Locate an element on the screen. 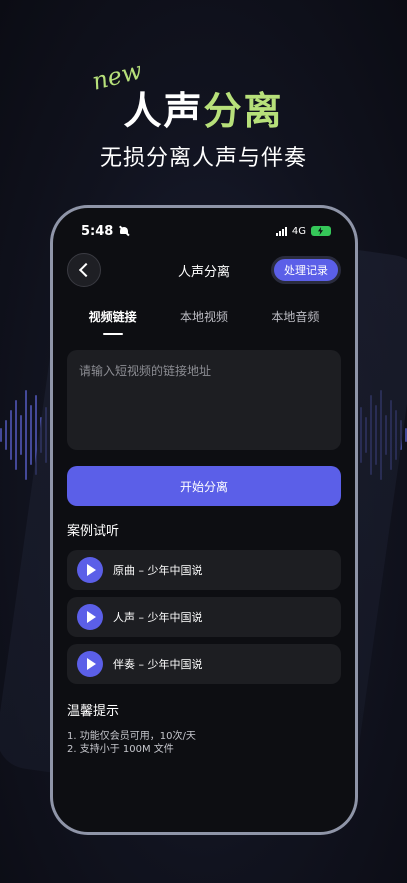  tab-local-video: 本地视频 is located at coordinates (204, 321).